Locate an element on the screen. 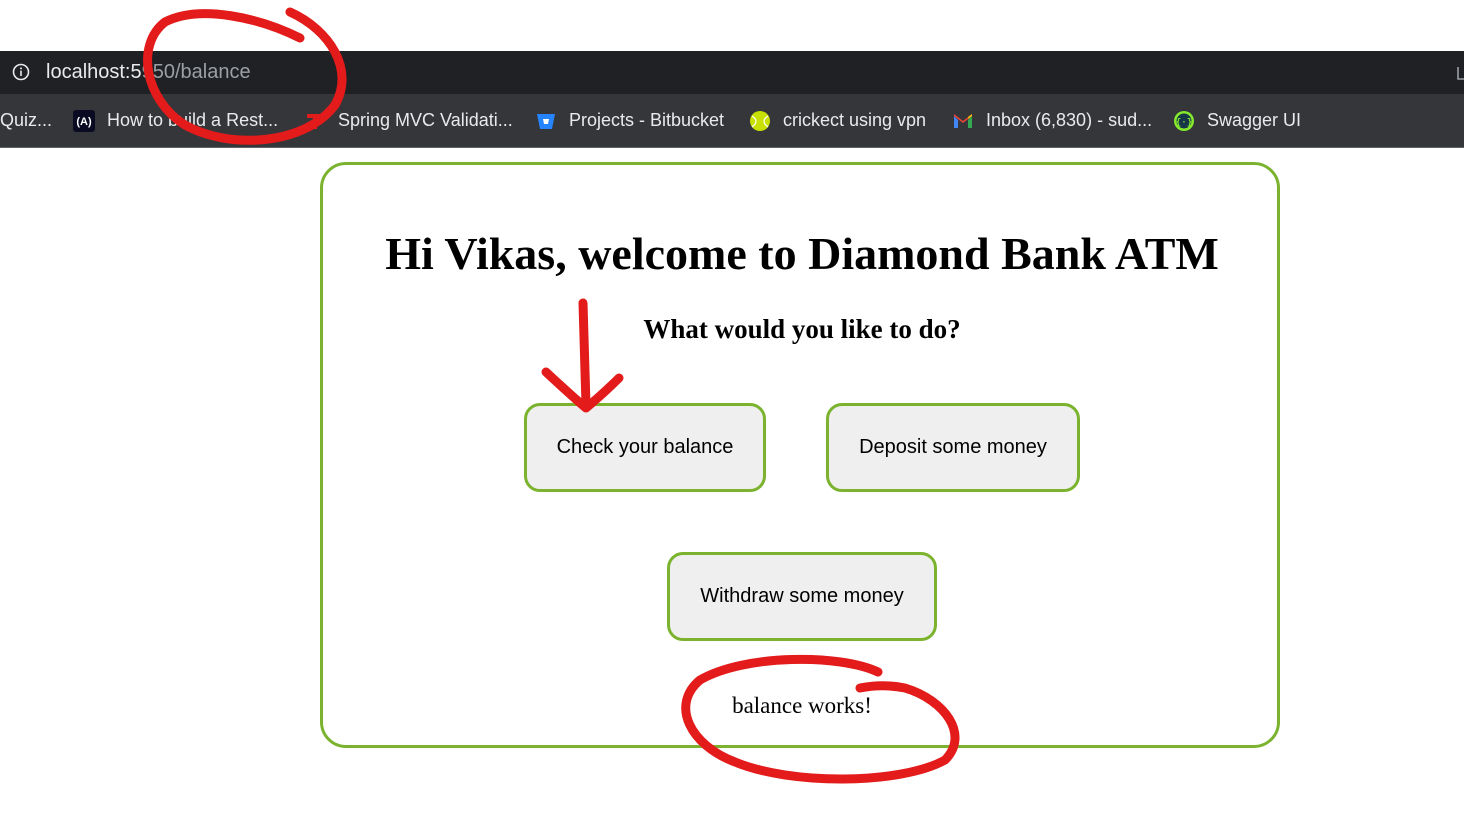 The image size is (1464, 840). withdraw-button: Withdraw some money is located at coordinates (802, 596).